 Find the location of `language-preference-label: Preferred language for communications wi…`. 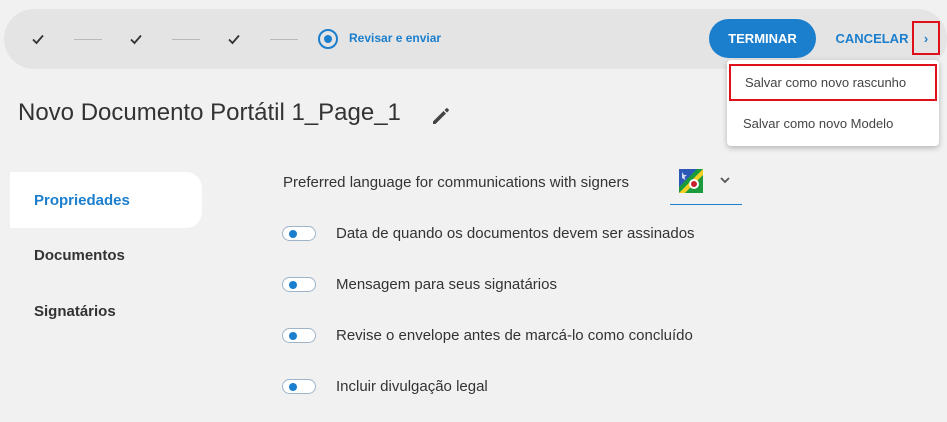

language-preference-label: Preferred language for communications wi… is located at coordinates (456, 182).